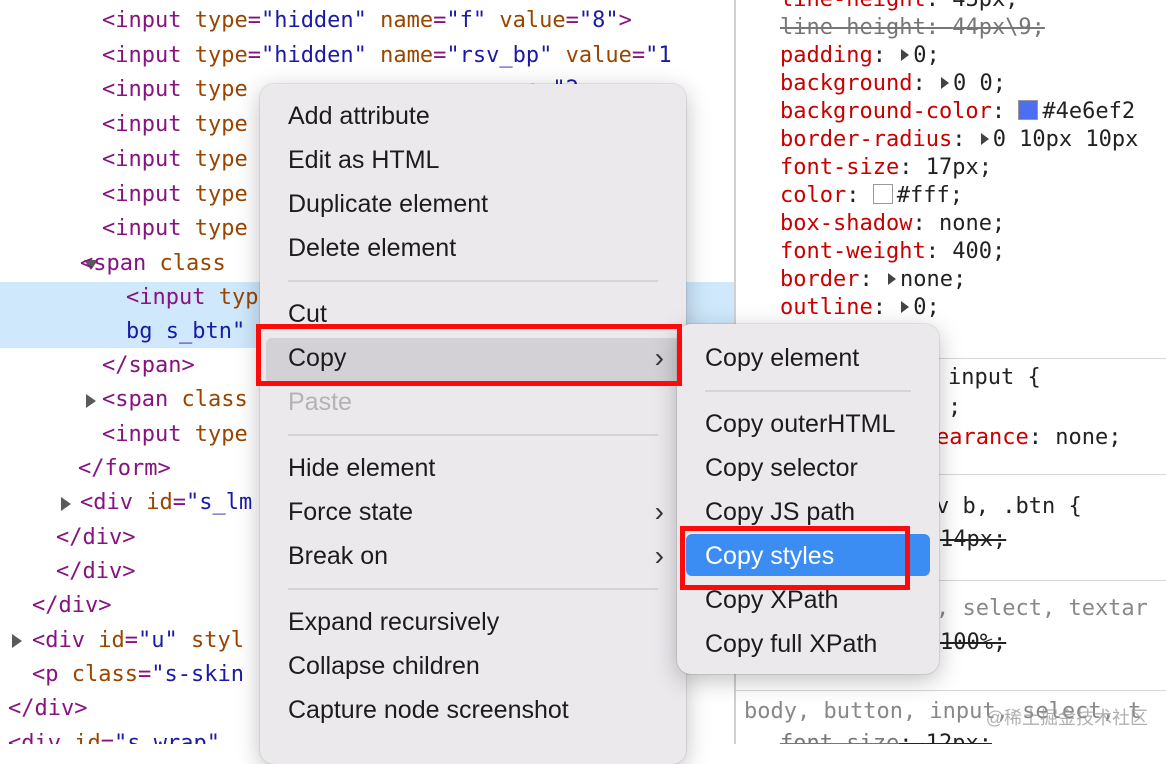 The height and width of the screenshot is (764, 1166). I want to click on style-property-value: 17px;, so click(959, 167).